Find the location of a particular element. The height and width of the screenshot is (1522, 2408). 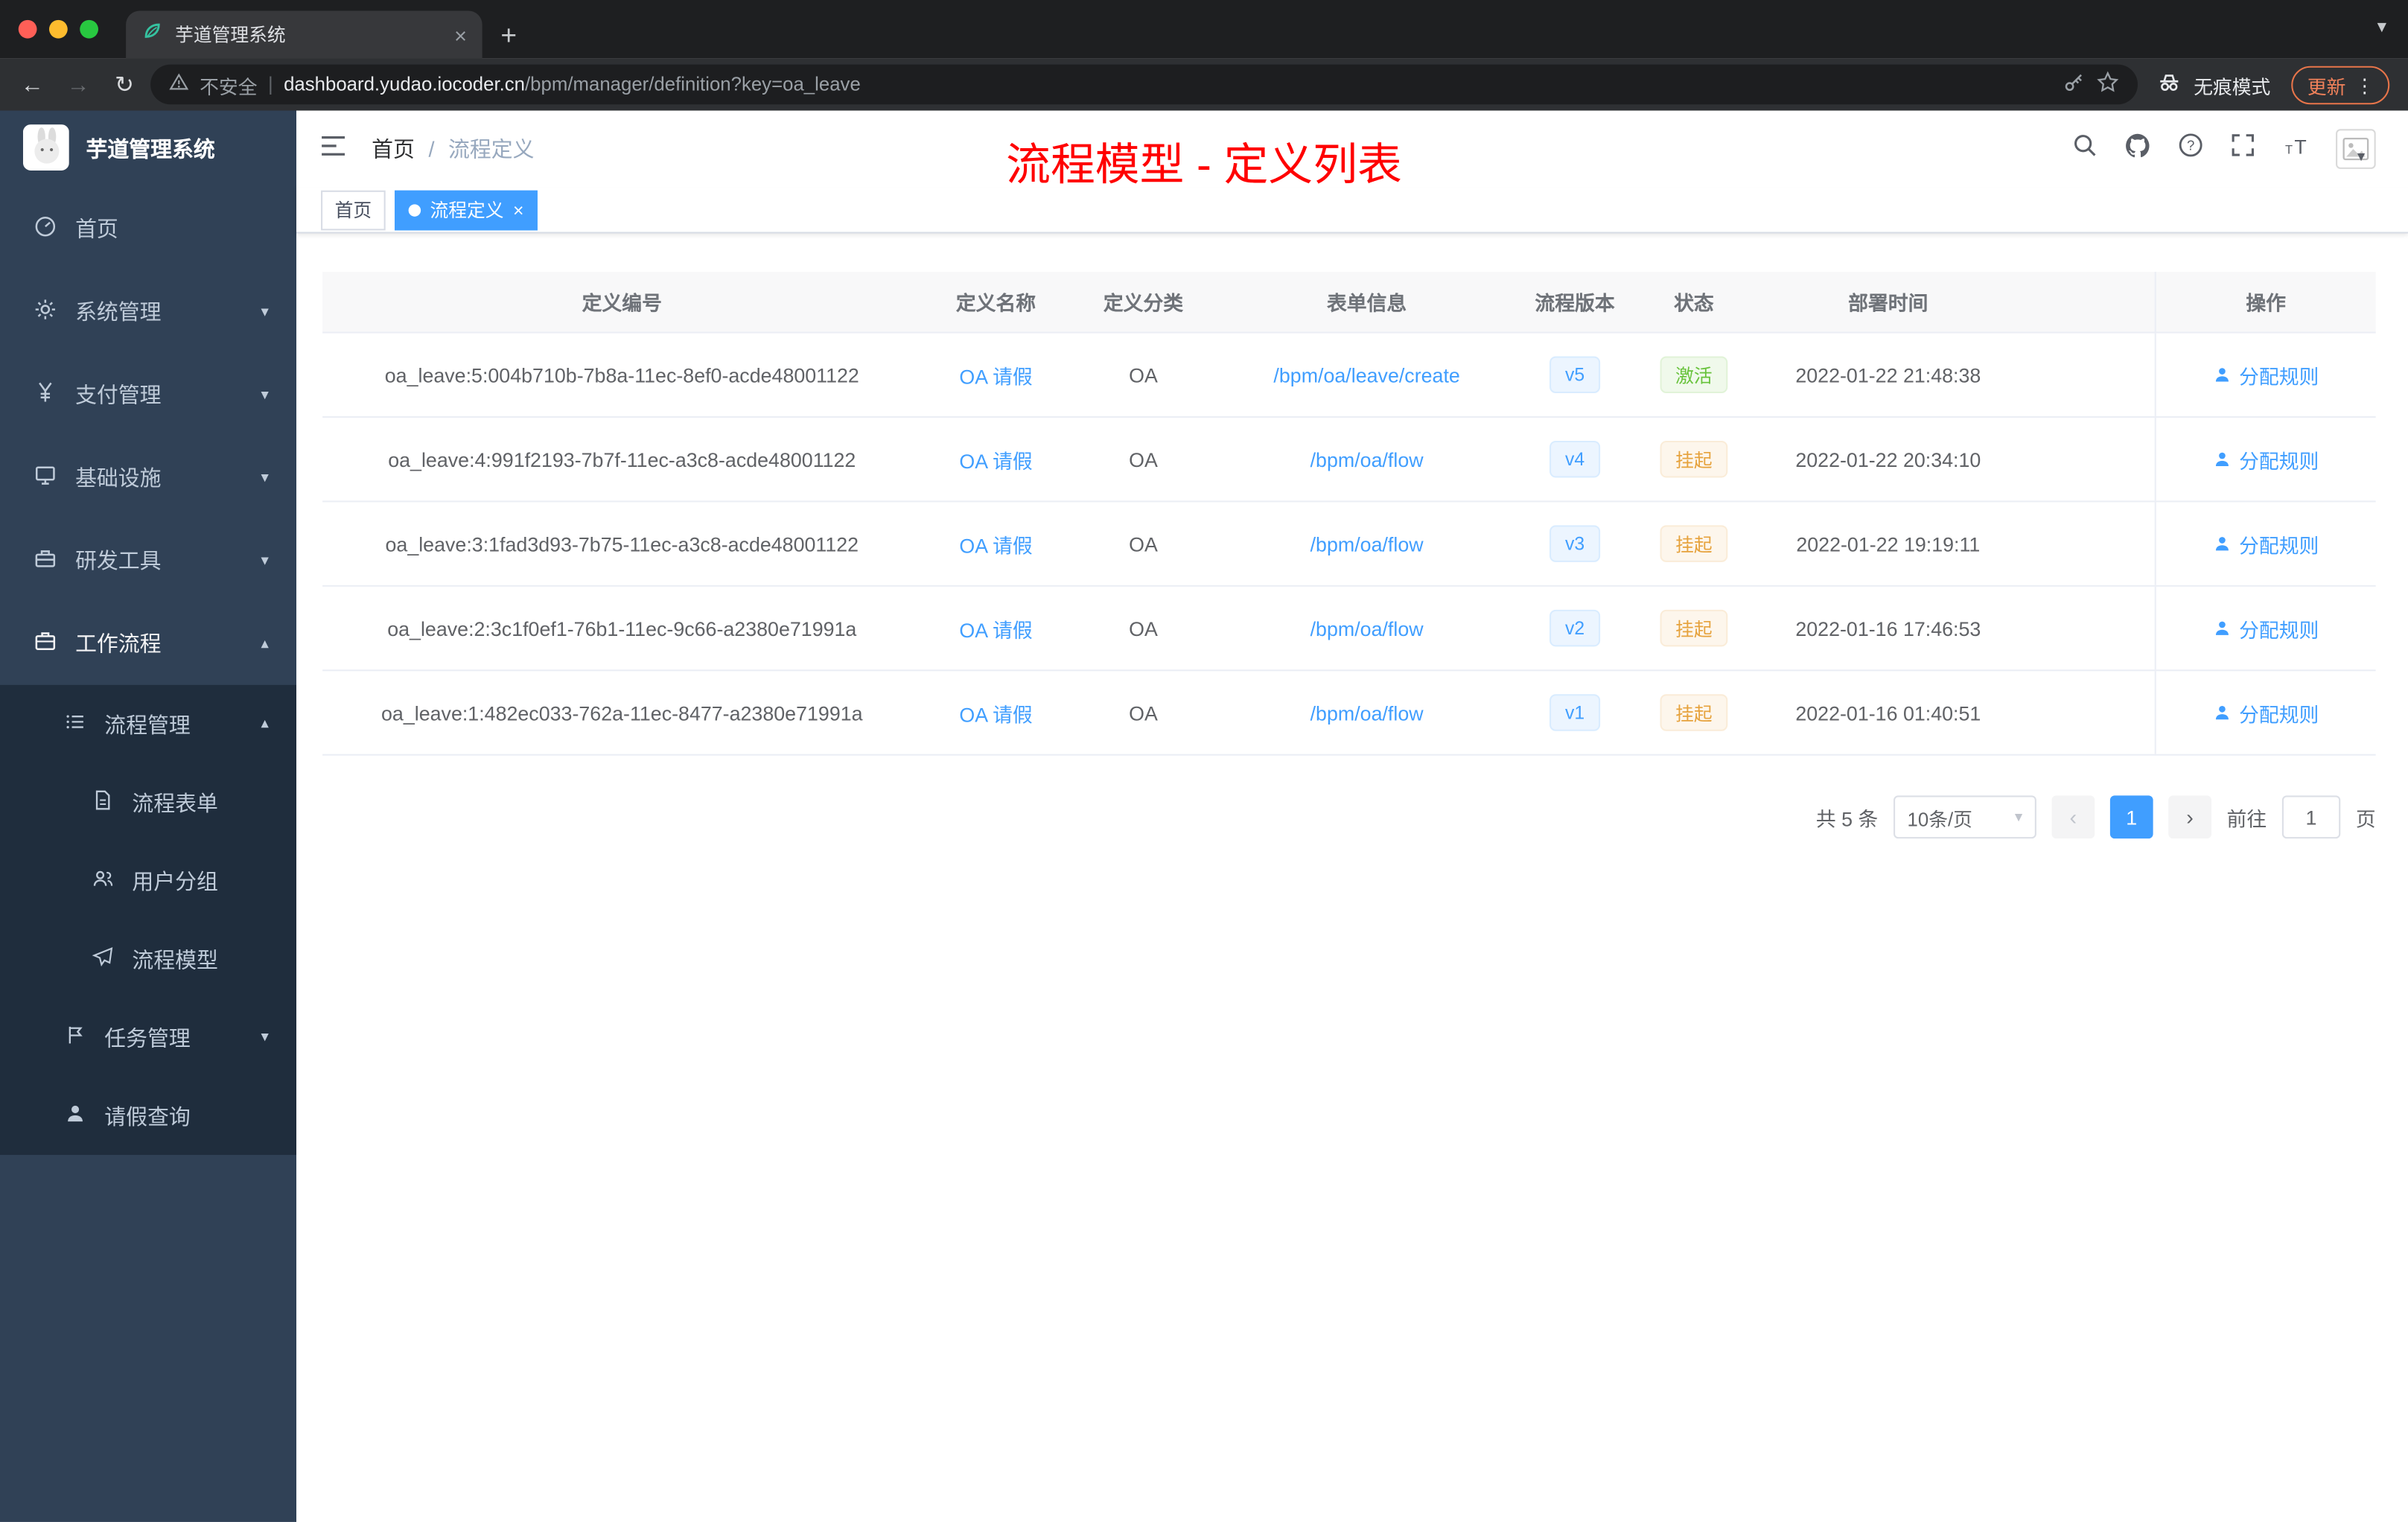

update-button: 更新 ⋮ is located at coordinates (2341, 84).